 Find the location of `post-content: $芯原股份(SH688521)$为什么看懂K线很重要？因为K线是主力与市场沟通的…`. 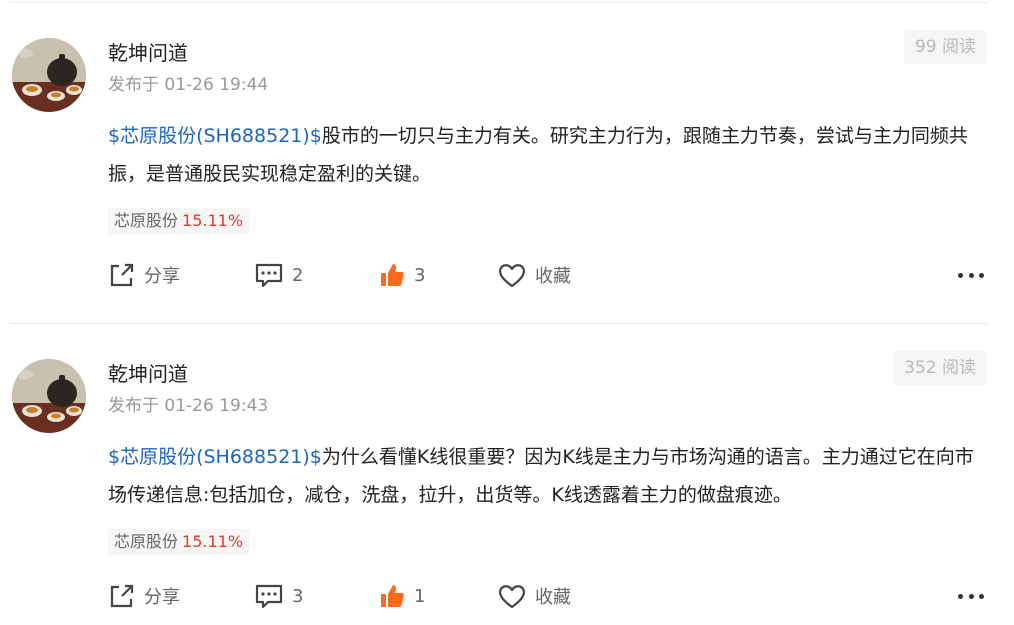

post-content: $芯原股份(SH688521)$为什么看懂K线很重要？因为K线是主力与市场沟通的… is located at coordinates (548, 476).